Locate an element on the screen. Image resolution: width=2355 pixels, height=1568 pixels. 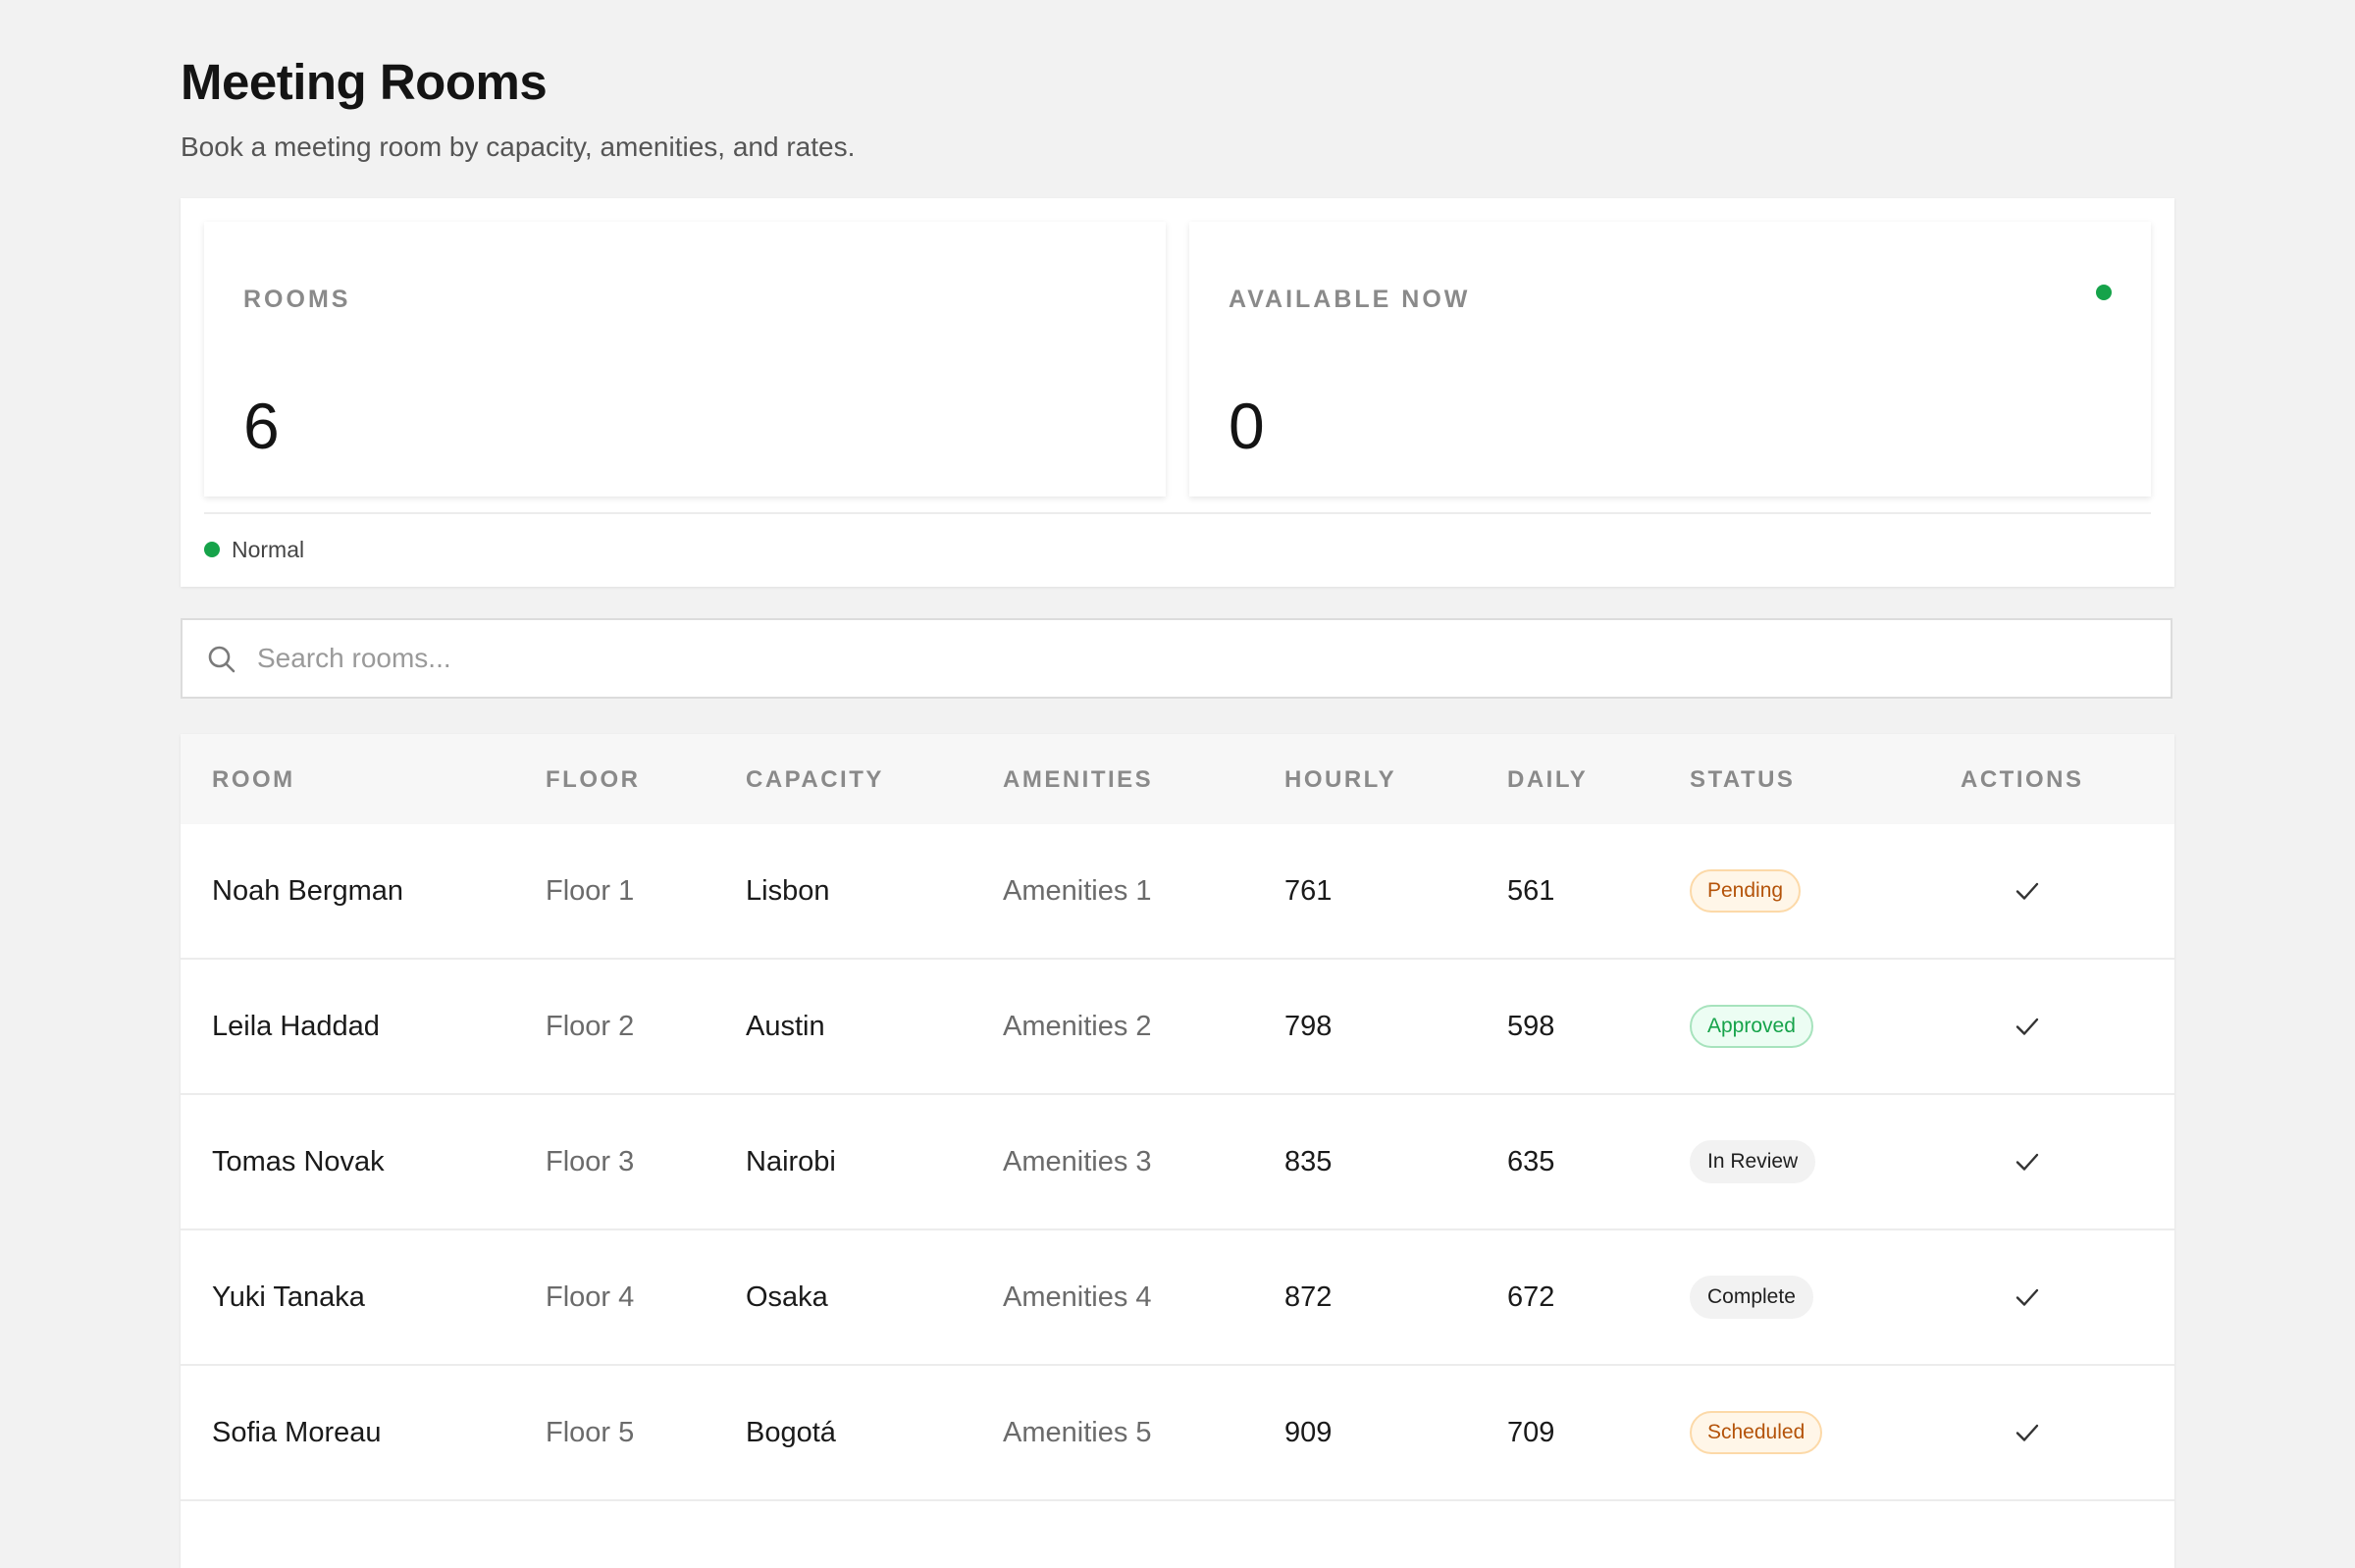
rooms-stat-value: 6 is located at coordinates (261, 426).